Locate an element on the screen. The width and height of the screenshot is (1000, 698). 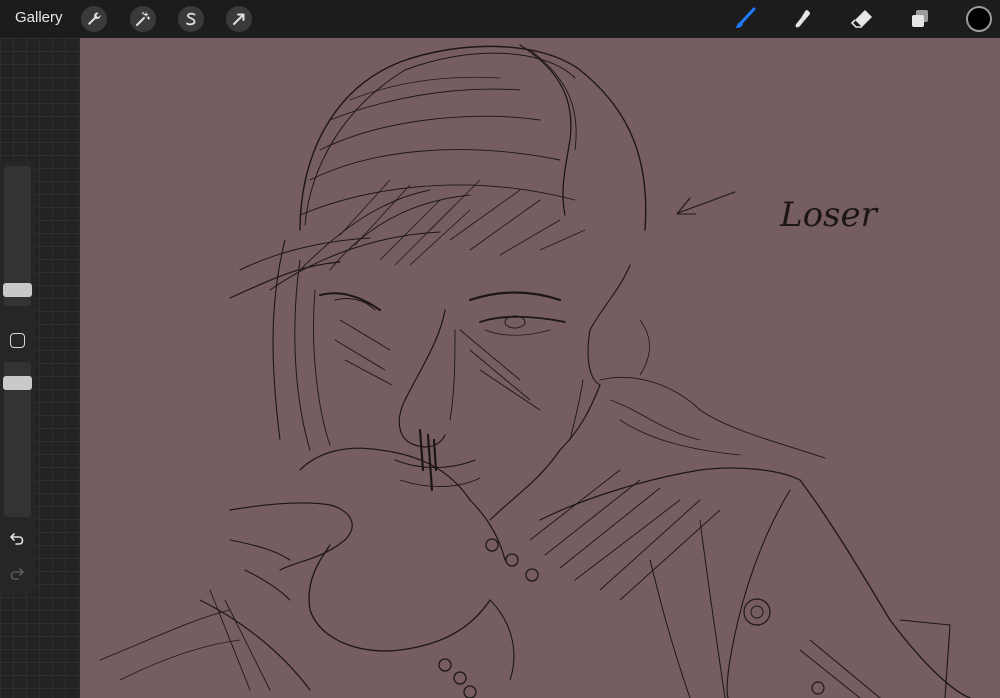
wrench-icon is located at coordinates (94, 18).